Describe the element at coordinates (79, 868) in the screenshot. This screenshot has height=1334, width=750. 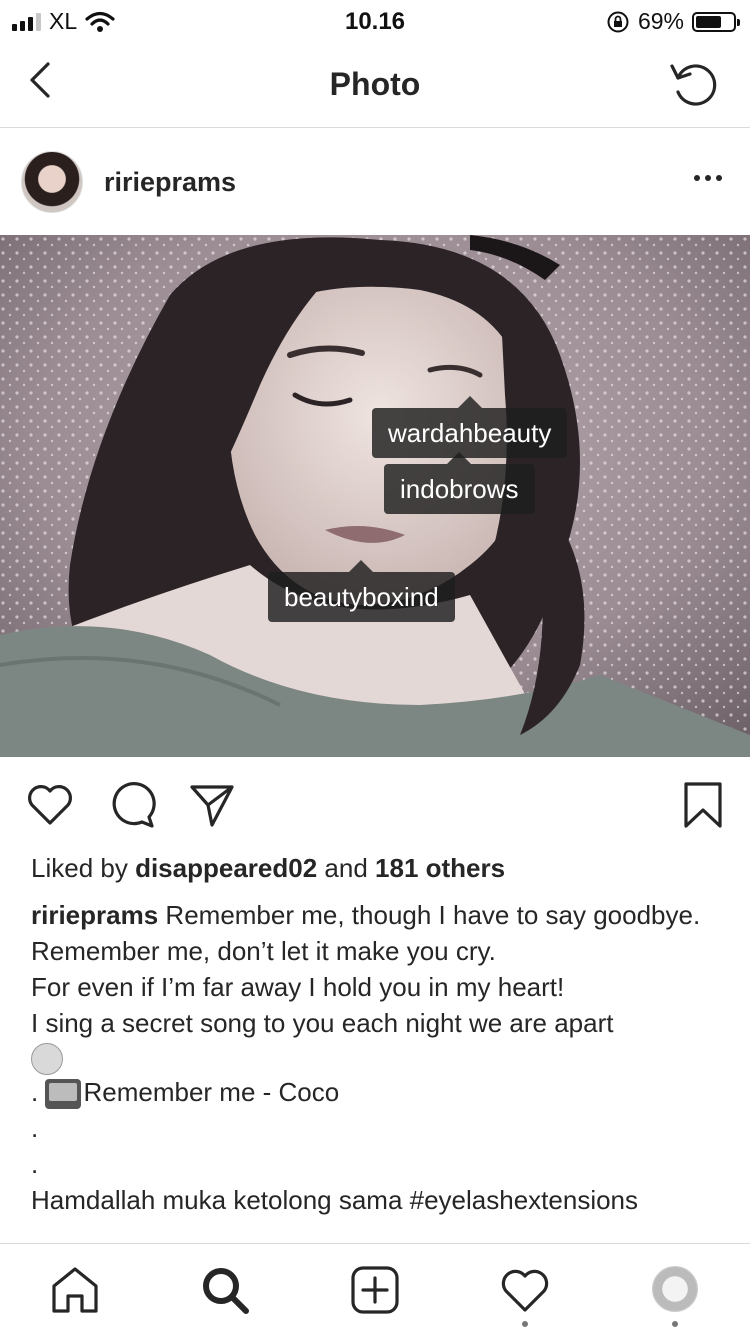
I see `likes-prefix: Liked by` at that location.